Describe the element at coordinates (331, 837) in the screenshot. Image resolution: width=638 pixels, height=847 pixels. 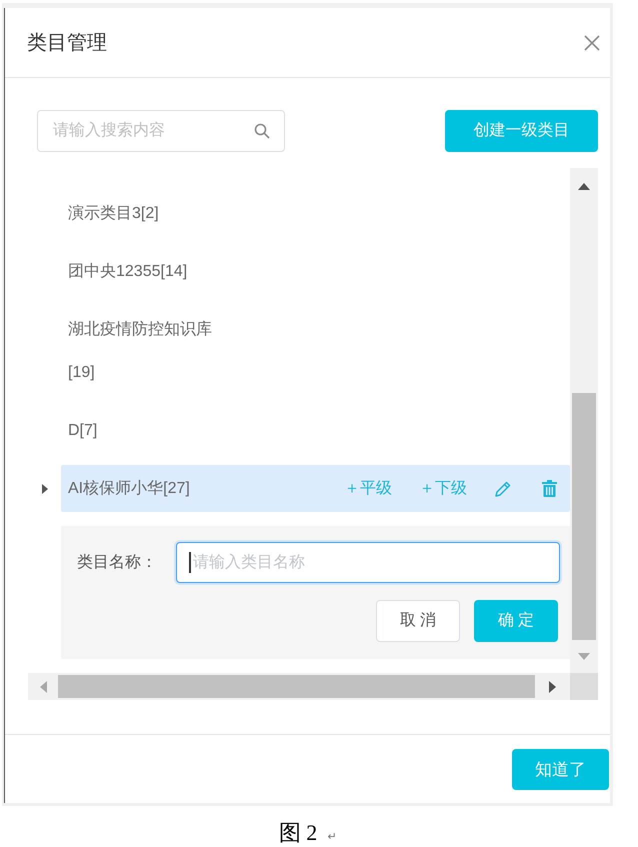
I see `paragraph-mark: ↵` at that location.